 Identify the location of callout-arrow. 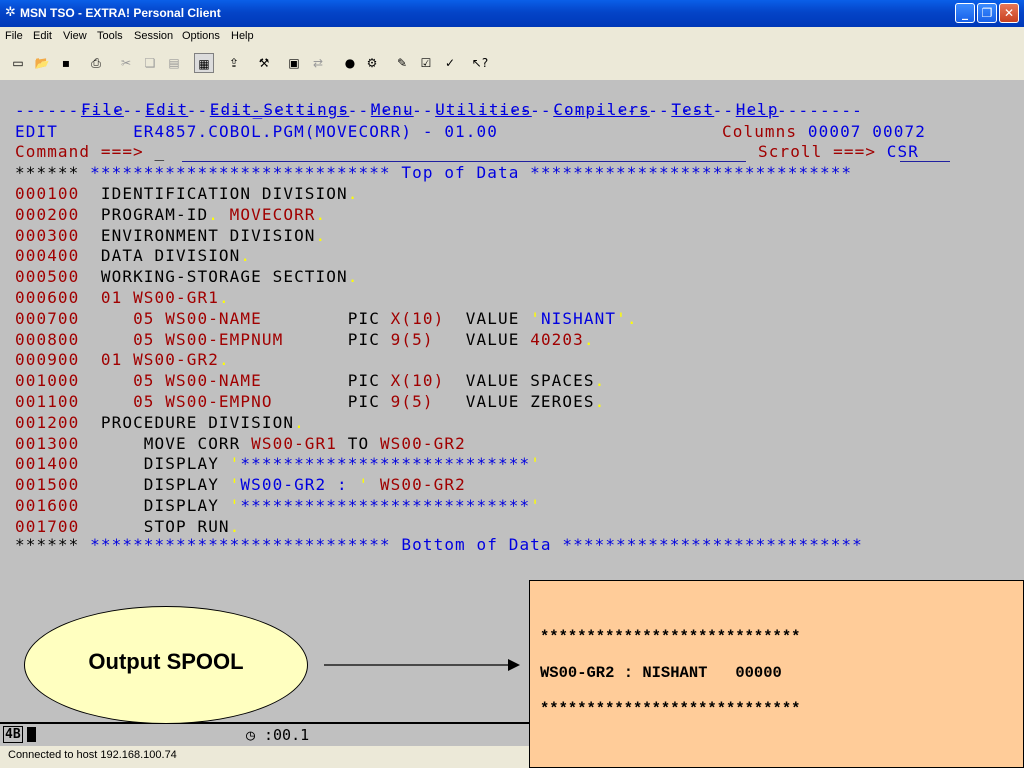
(422, 665).